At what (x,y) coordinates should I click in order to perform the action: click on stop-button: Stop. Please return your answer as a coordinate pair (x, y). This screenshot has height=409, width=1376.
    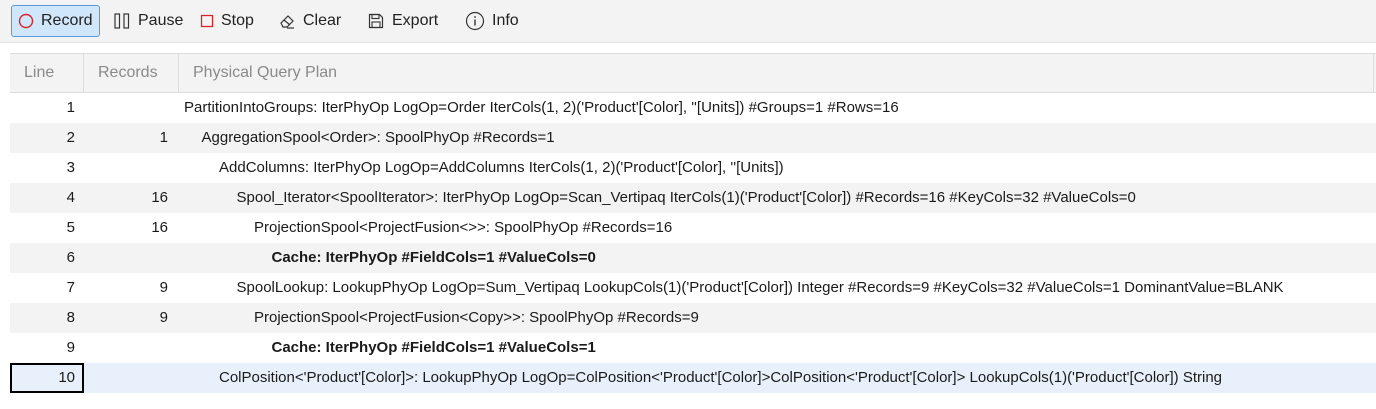
    Looking at the image, I should click on (228, 21).